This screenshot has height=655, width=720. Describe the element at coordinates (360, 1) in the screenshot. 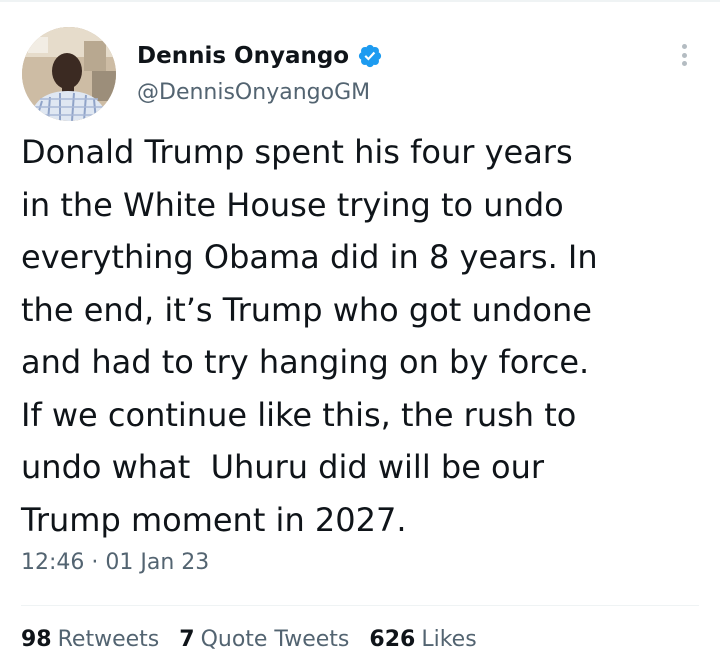

I see `top-divider` at that location.